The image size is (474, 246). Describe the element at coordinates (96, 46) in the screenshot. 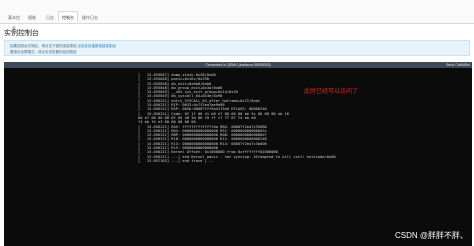

I see `reconnect-link: 点击此处重新连接控制台` at that location.